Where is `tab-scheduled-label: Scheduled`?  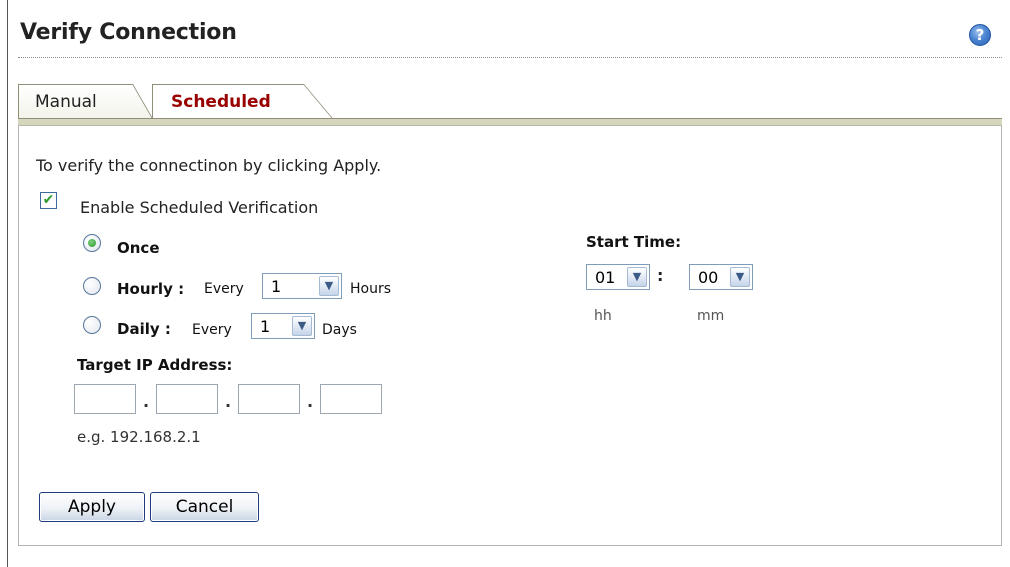
tab-scheduled-label: Scheduled is located at coordinates (221, 102).